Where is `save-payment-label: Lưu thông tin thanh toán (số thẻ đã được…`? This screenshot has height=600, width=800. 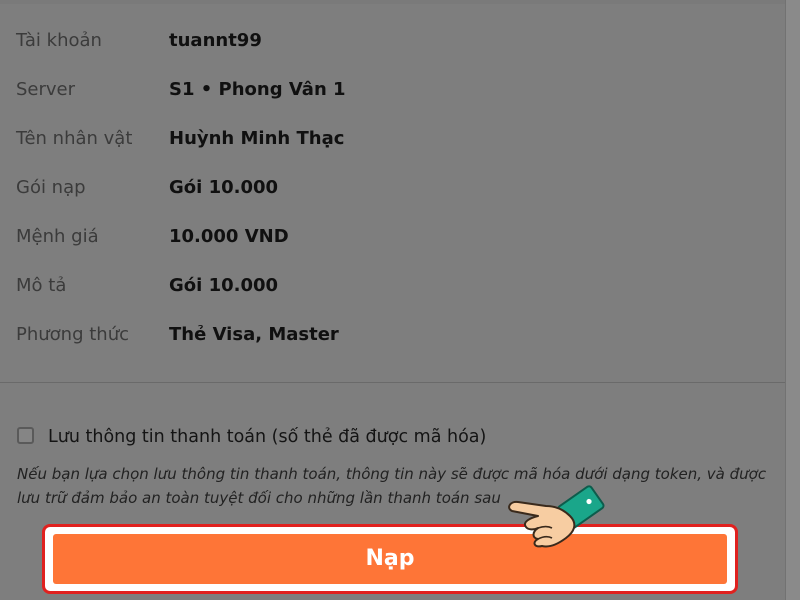 save-payment-label: Lưu thông tin thanh toán (số thẻ đã được… is located at coordinates (267, 437).